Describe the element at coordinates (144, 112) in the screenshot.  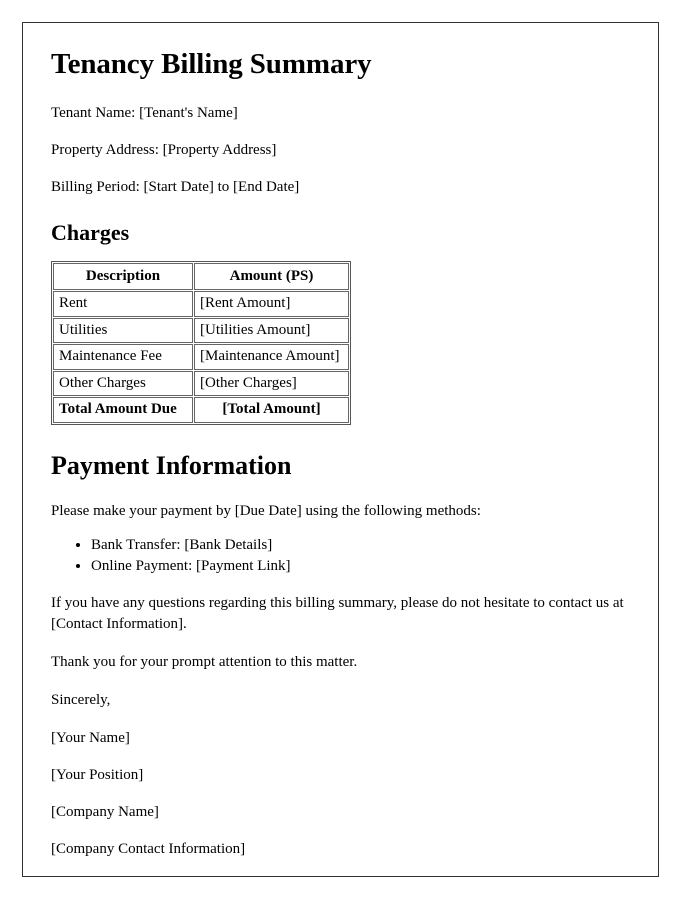
I see `tenant-name-line: Tenant Name: [Tenant's Name]` at that location.